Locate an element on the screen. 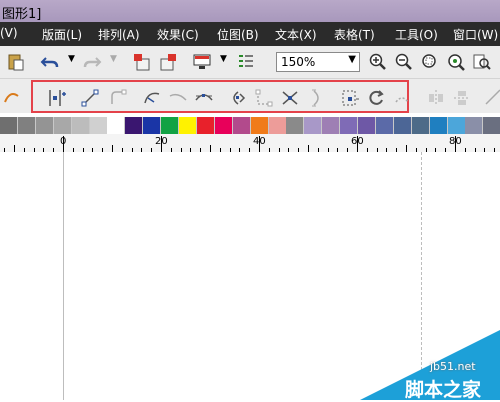  launcher-dropdown-arrow-icon: ▼ is located at coordinates (223, 59).